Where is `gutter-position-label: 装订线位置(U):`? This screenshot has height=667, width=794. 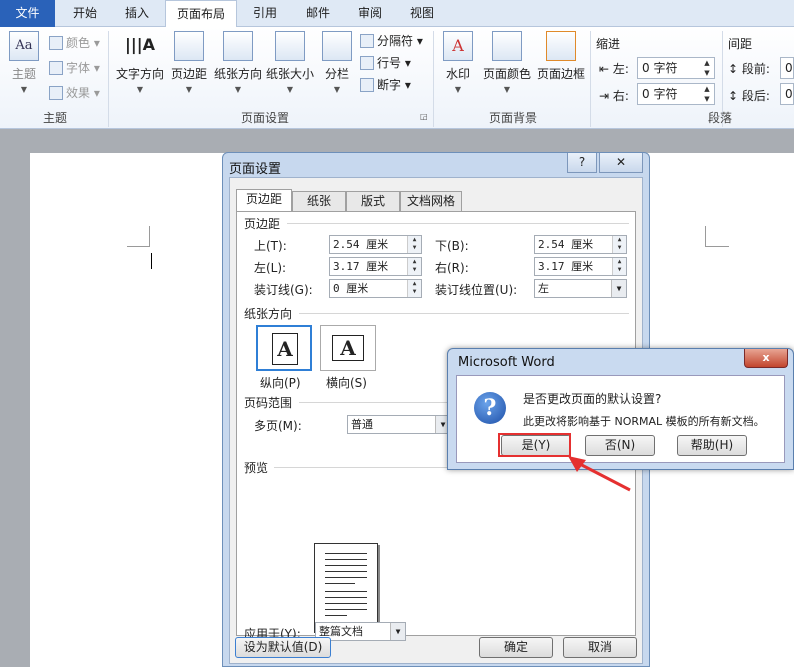
gutter-position-label: 装订线位置(U): is located at coordinates (476, 290).